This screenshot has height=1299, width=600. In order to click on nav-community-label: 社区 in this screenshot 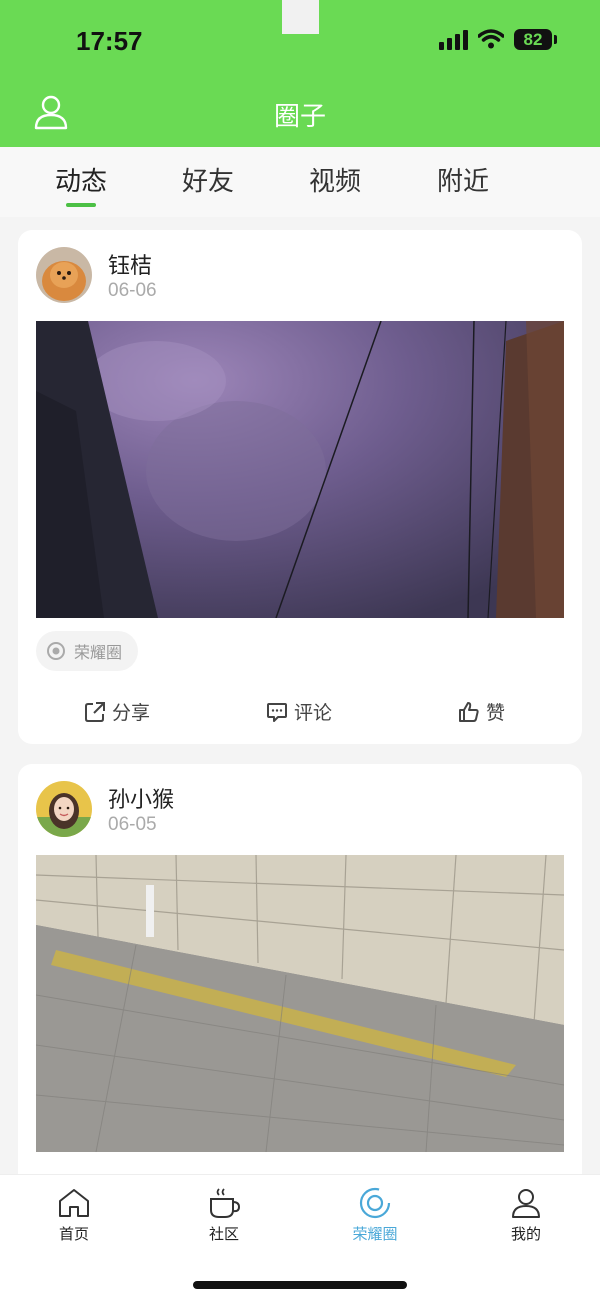, I will do `click(223, 1234)`.